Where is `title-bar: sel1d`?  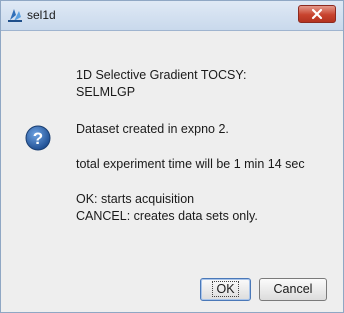
title-bar: sel1d is located at coordinates (172, 16).